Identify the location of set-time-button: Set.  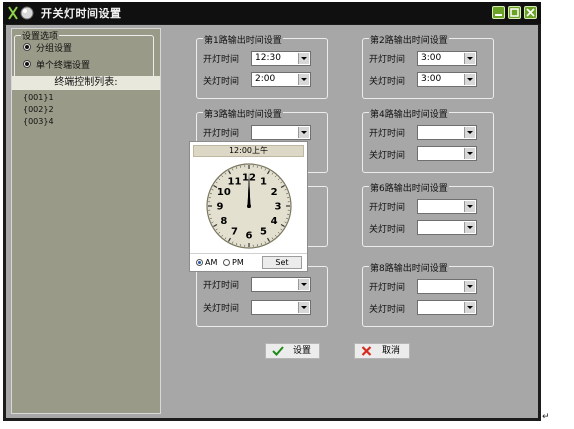
(282, 262).